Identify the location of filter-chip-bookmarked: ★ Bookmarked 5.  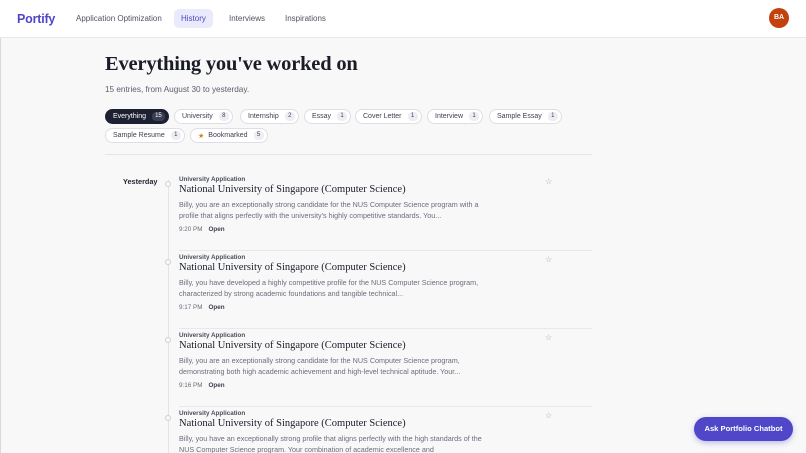
(229, 135).